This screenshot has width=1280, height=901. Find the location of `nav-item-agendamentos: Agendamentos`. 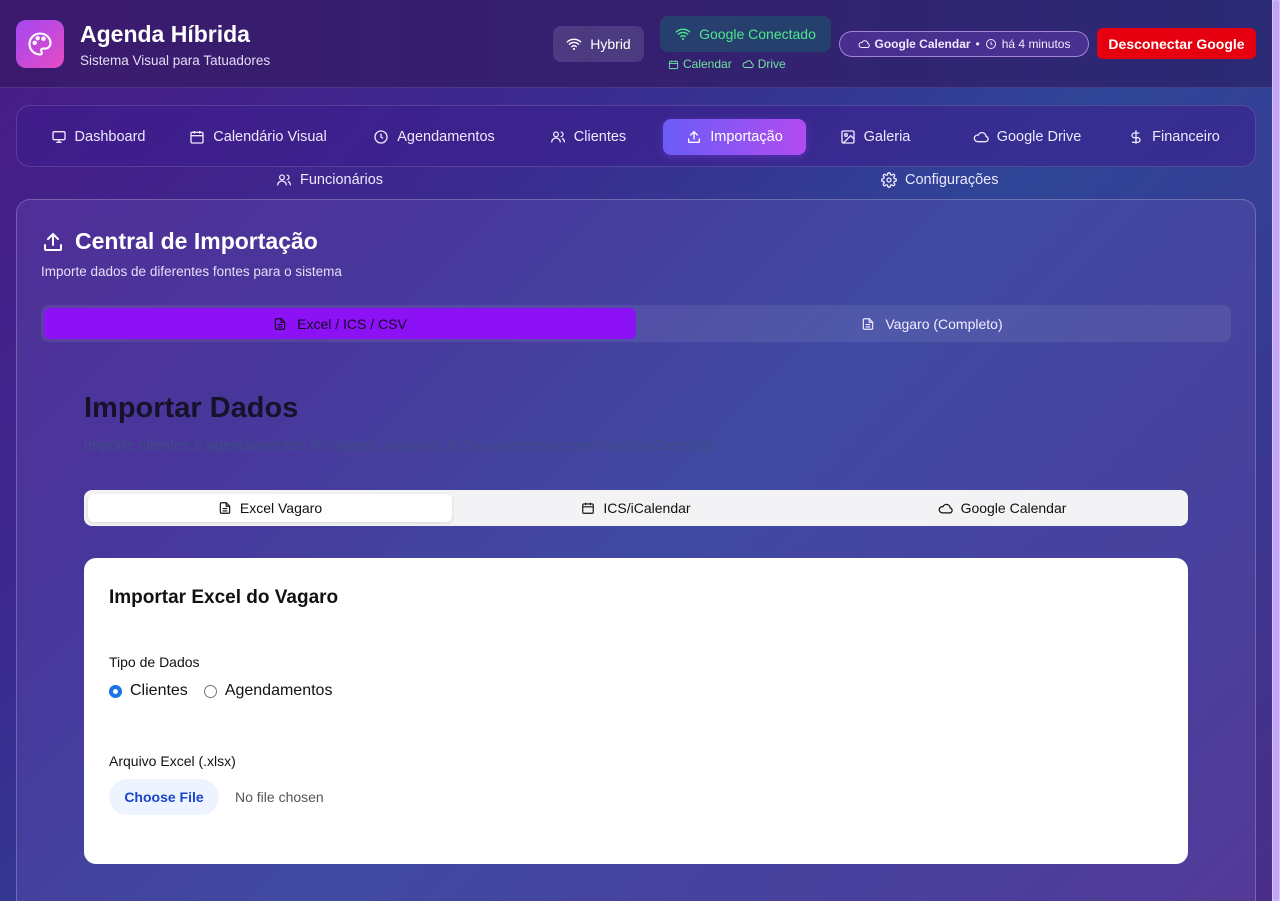

nav-item-agendamentos: Agendamentos is located at coordinates (434, 137).